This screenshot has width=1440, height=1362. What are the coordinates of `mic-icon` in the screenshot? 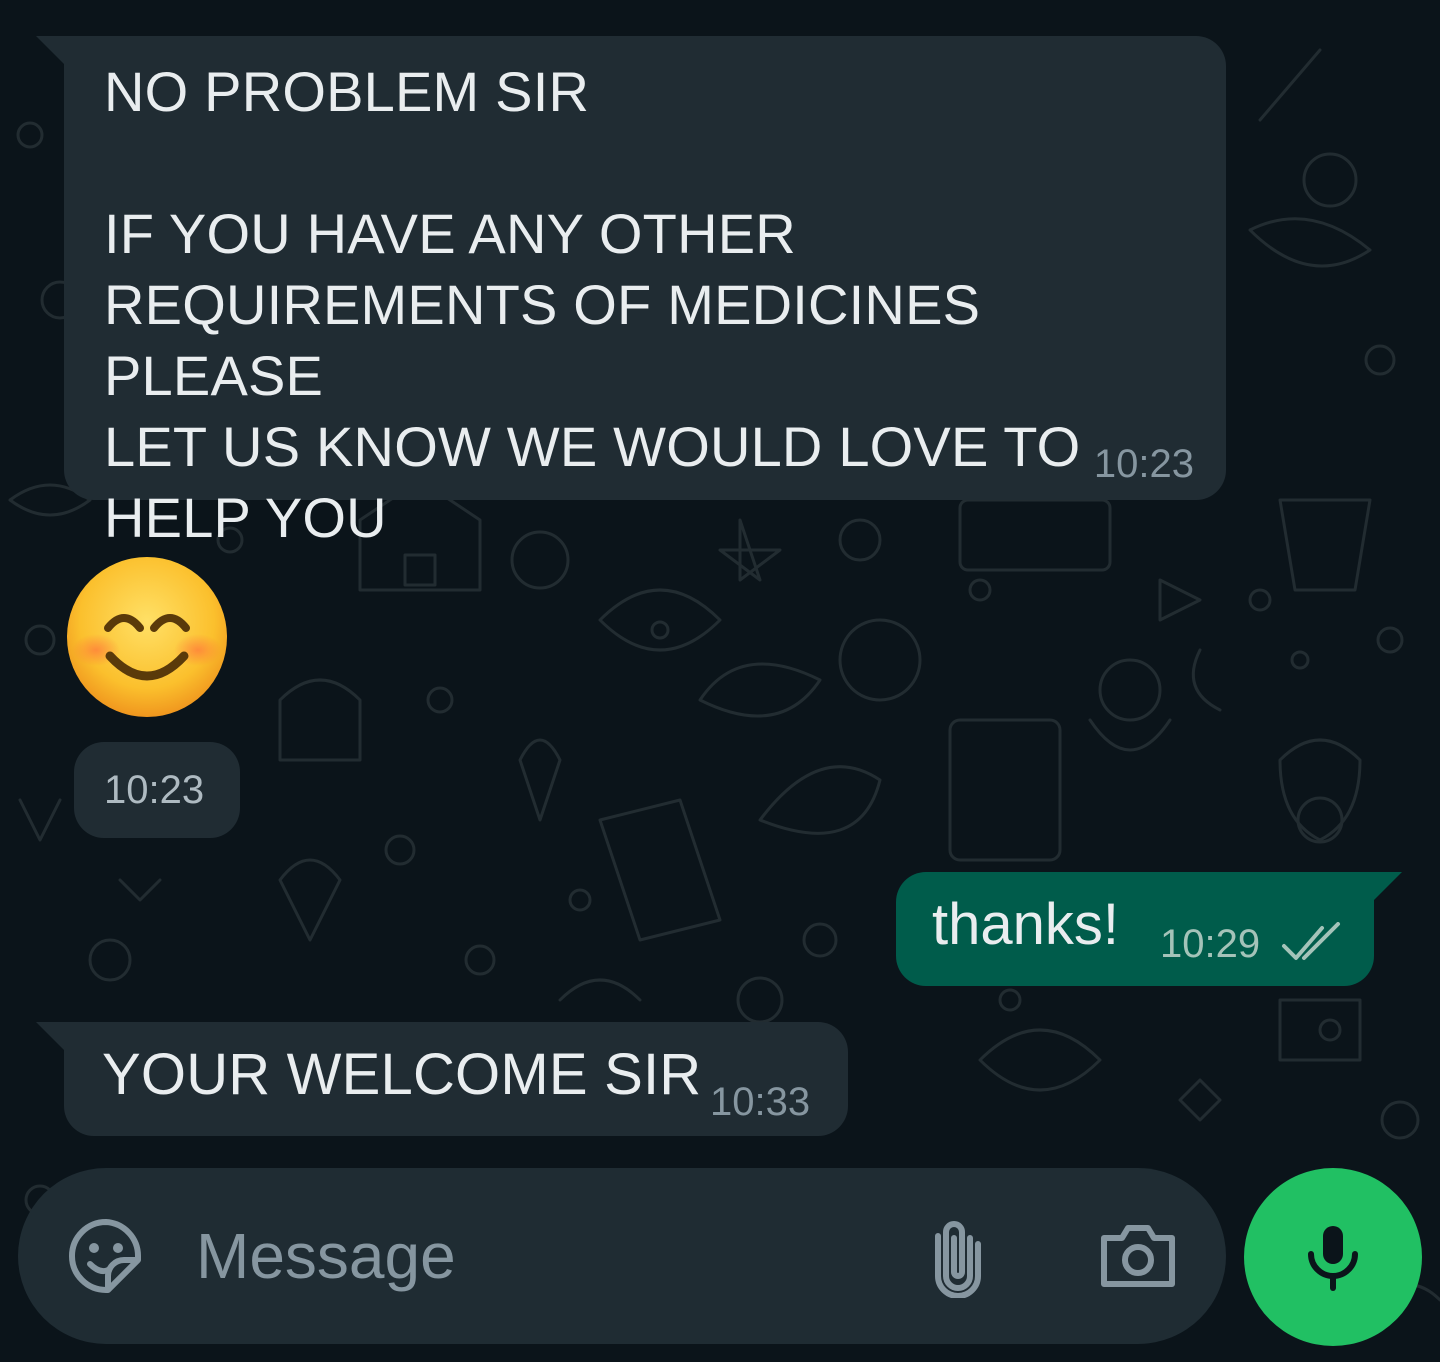 It's located at (1333, 1258).